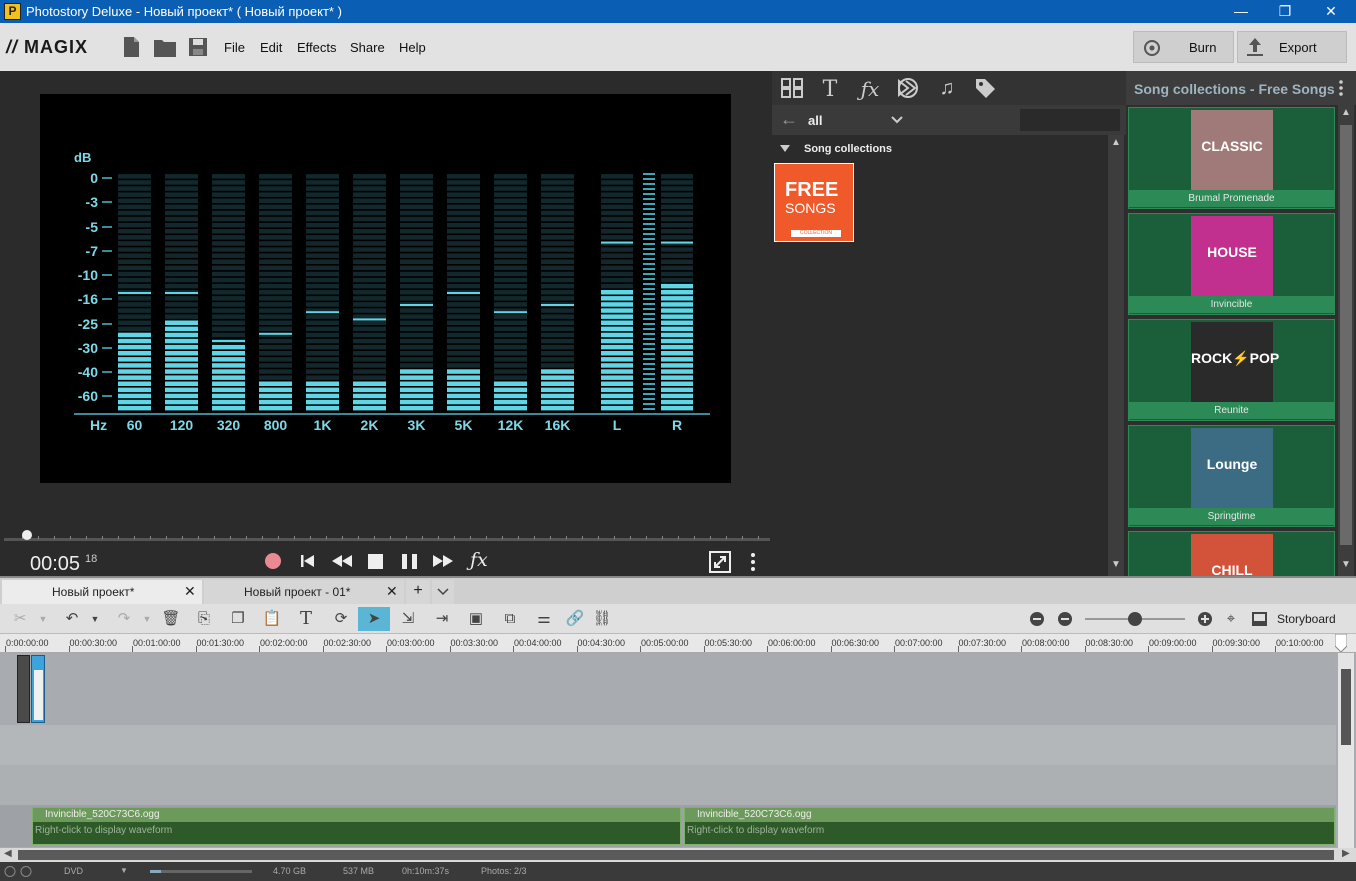 The width and height of the screenshot is (1356, 881). I want to click on timeline-vscroll, so click(1346, 750).